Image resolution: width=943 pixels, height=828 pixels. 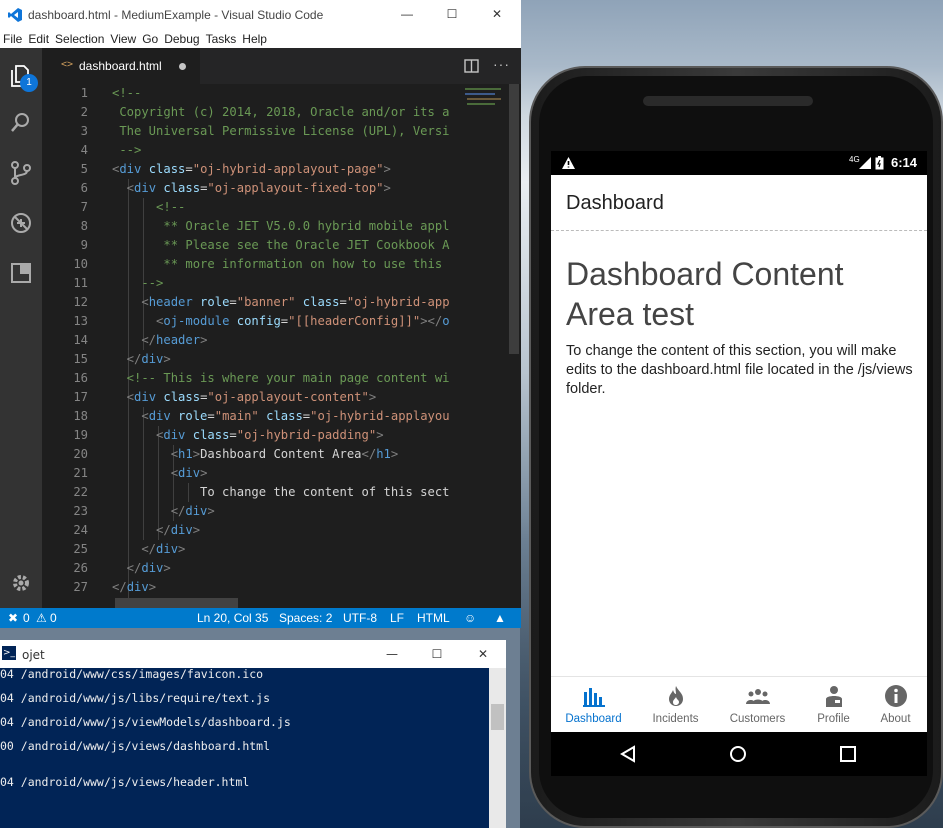 What do you see at coordinates (248, 435) in the screenshot?
I see `code-text: <div class="oj-hybrid-padding">` at bounding box center [248, 435].